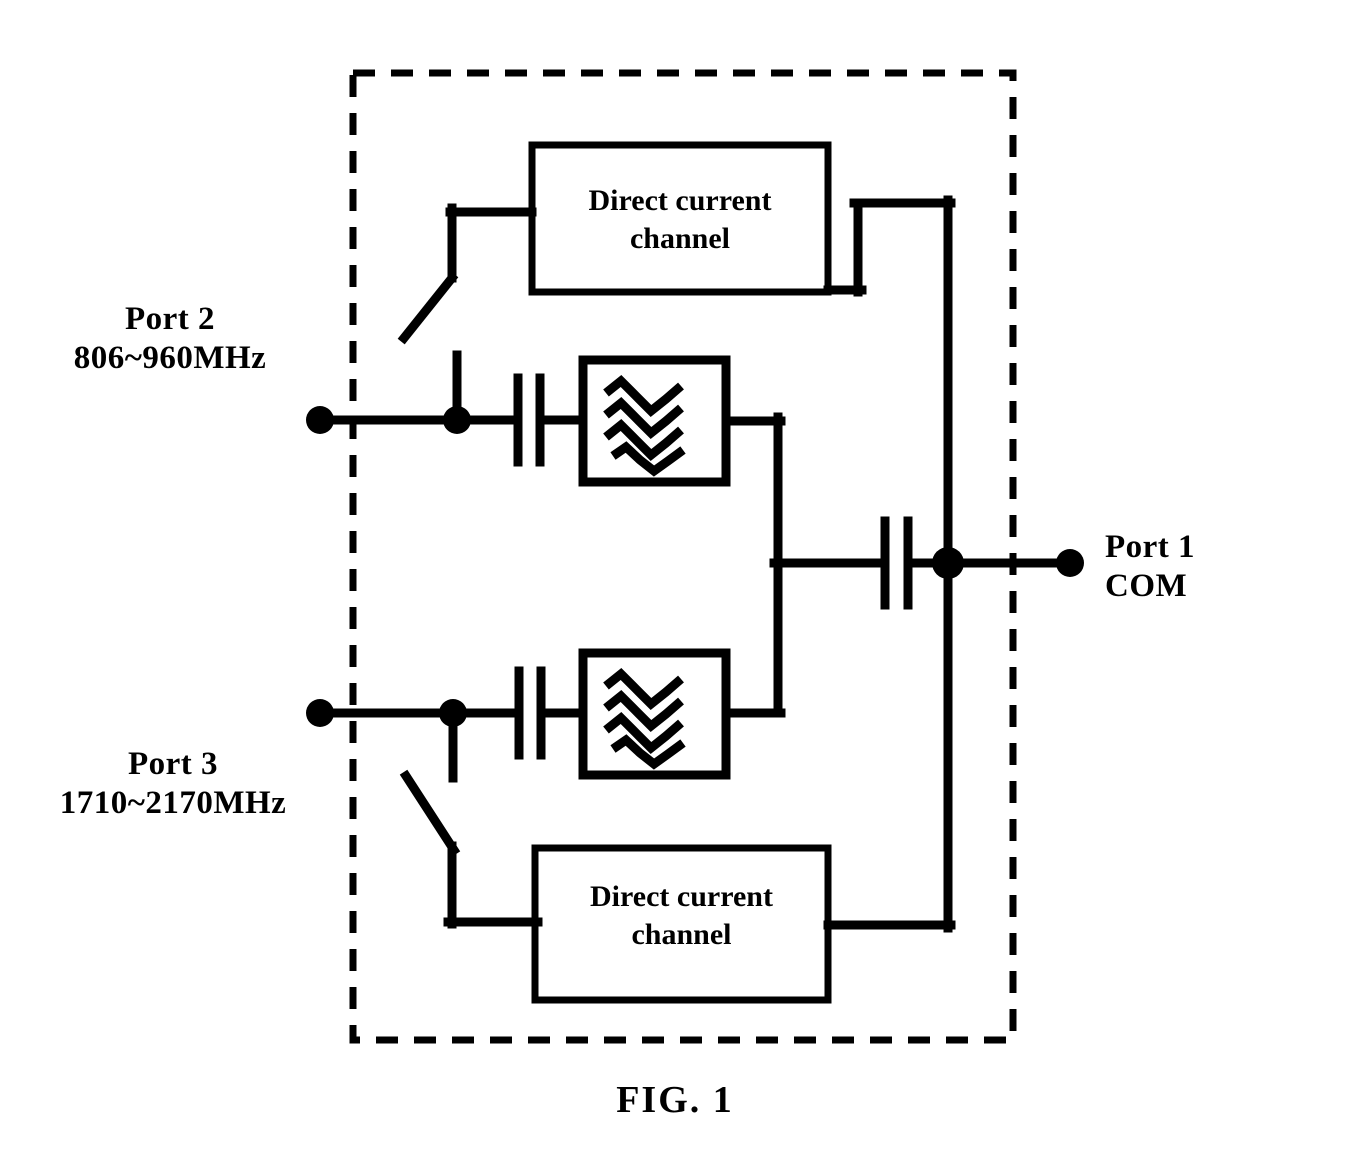 Image resolution: width=1350 pixels, height=1171 pixels. What do you see at coordinates (681, 934) in the screenshot?
I see `dc-bottom-line2: channel` at bounding box center [681, 934].